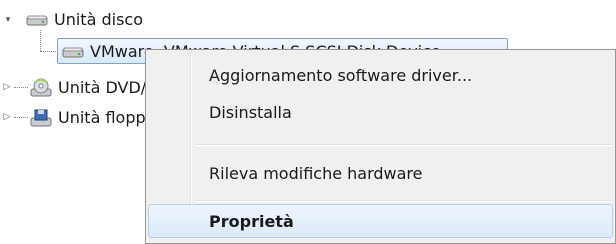 This screenshot has width=616, height=244. What do you see at coordinates (250, 112) in the screenshot?
I see `menu-item-label: Disinstalla` at bounding box center [250, 112].